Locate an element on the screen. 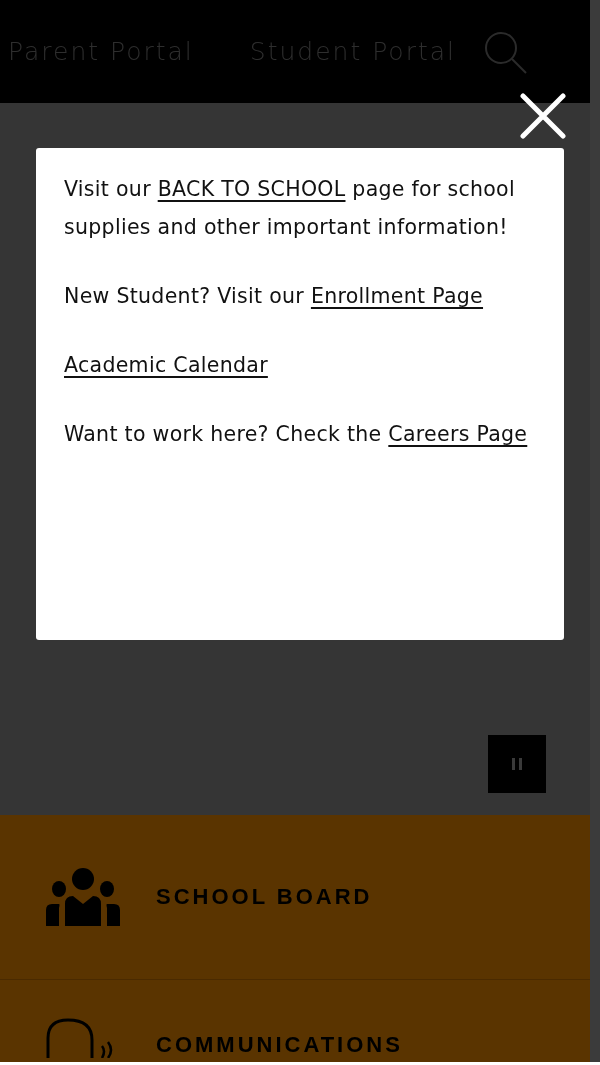 This screenshot has width=600, height=1065. pause-button is located at coordinates (517, 764).